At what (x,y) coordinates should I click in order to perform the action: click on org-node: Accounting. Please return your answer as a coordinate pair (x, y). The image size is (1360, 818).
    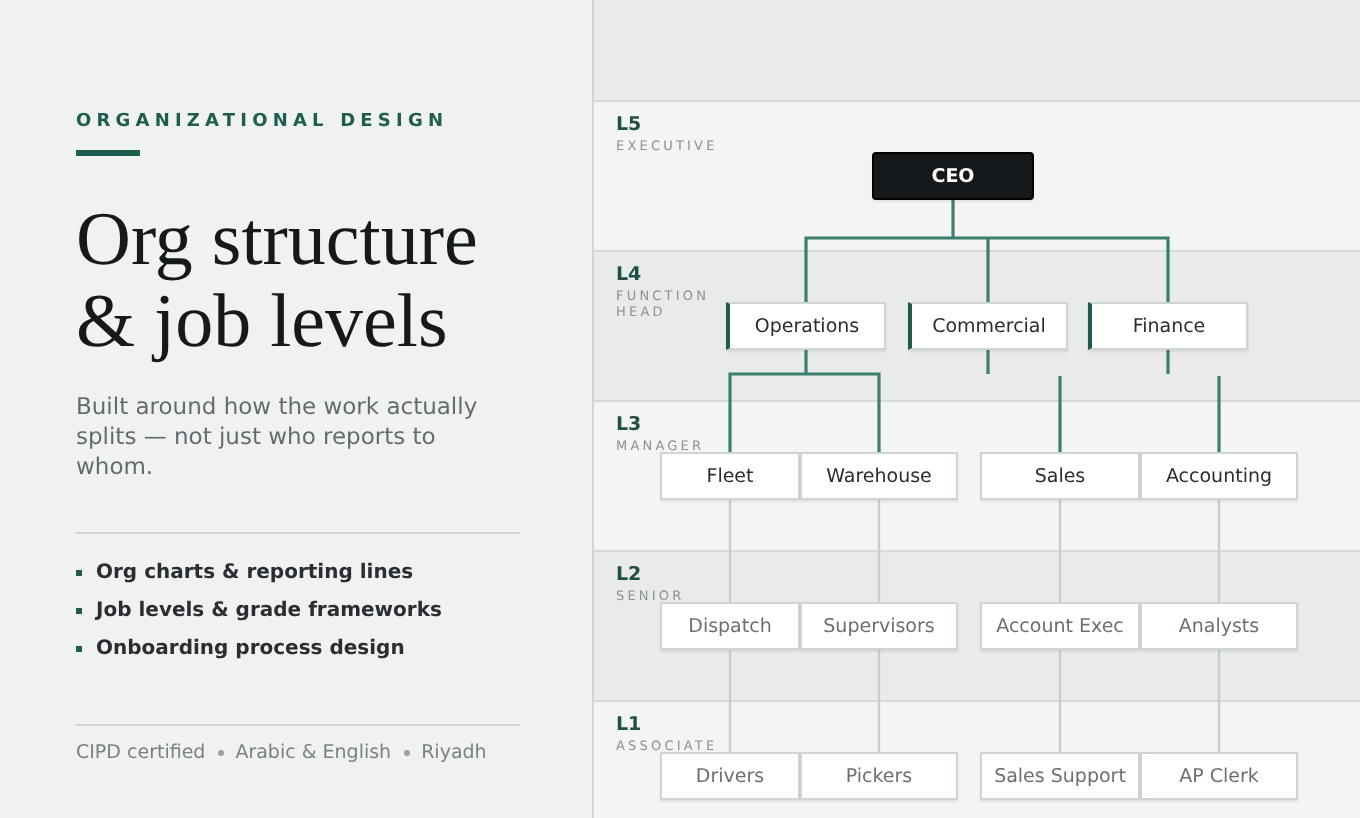
    Looking at the image, I should click on (1219, 476).